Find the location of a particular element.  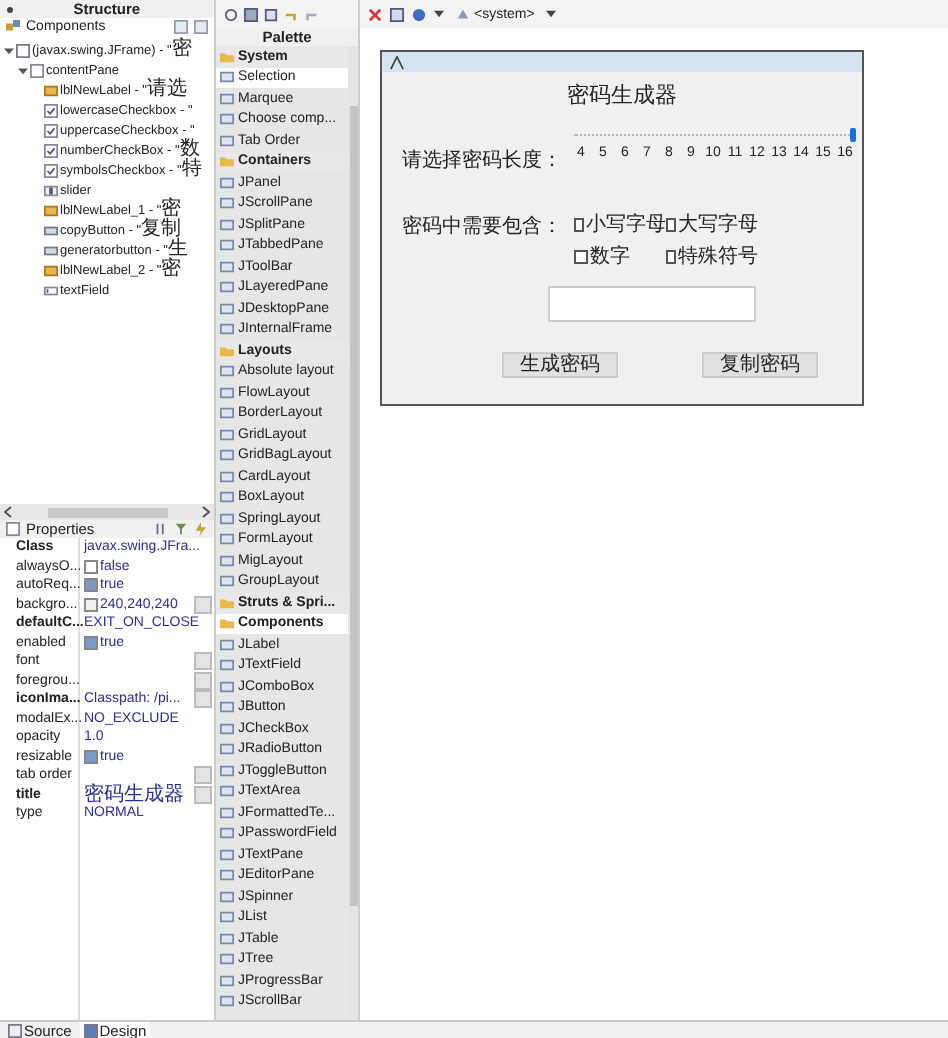

expand-all-icon is located at coordinates (181, 27).